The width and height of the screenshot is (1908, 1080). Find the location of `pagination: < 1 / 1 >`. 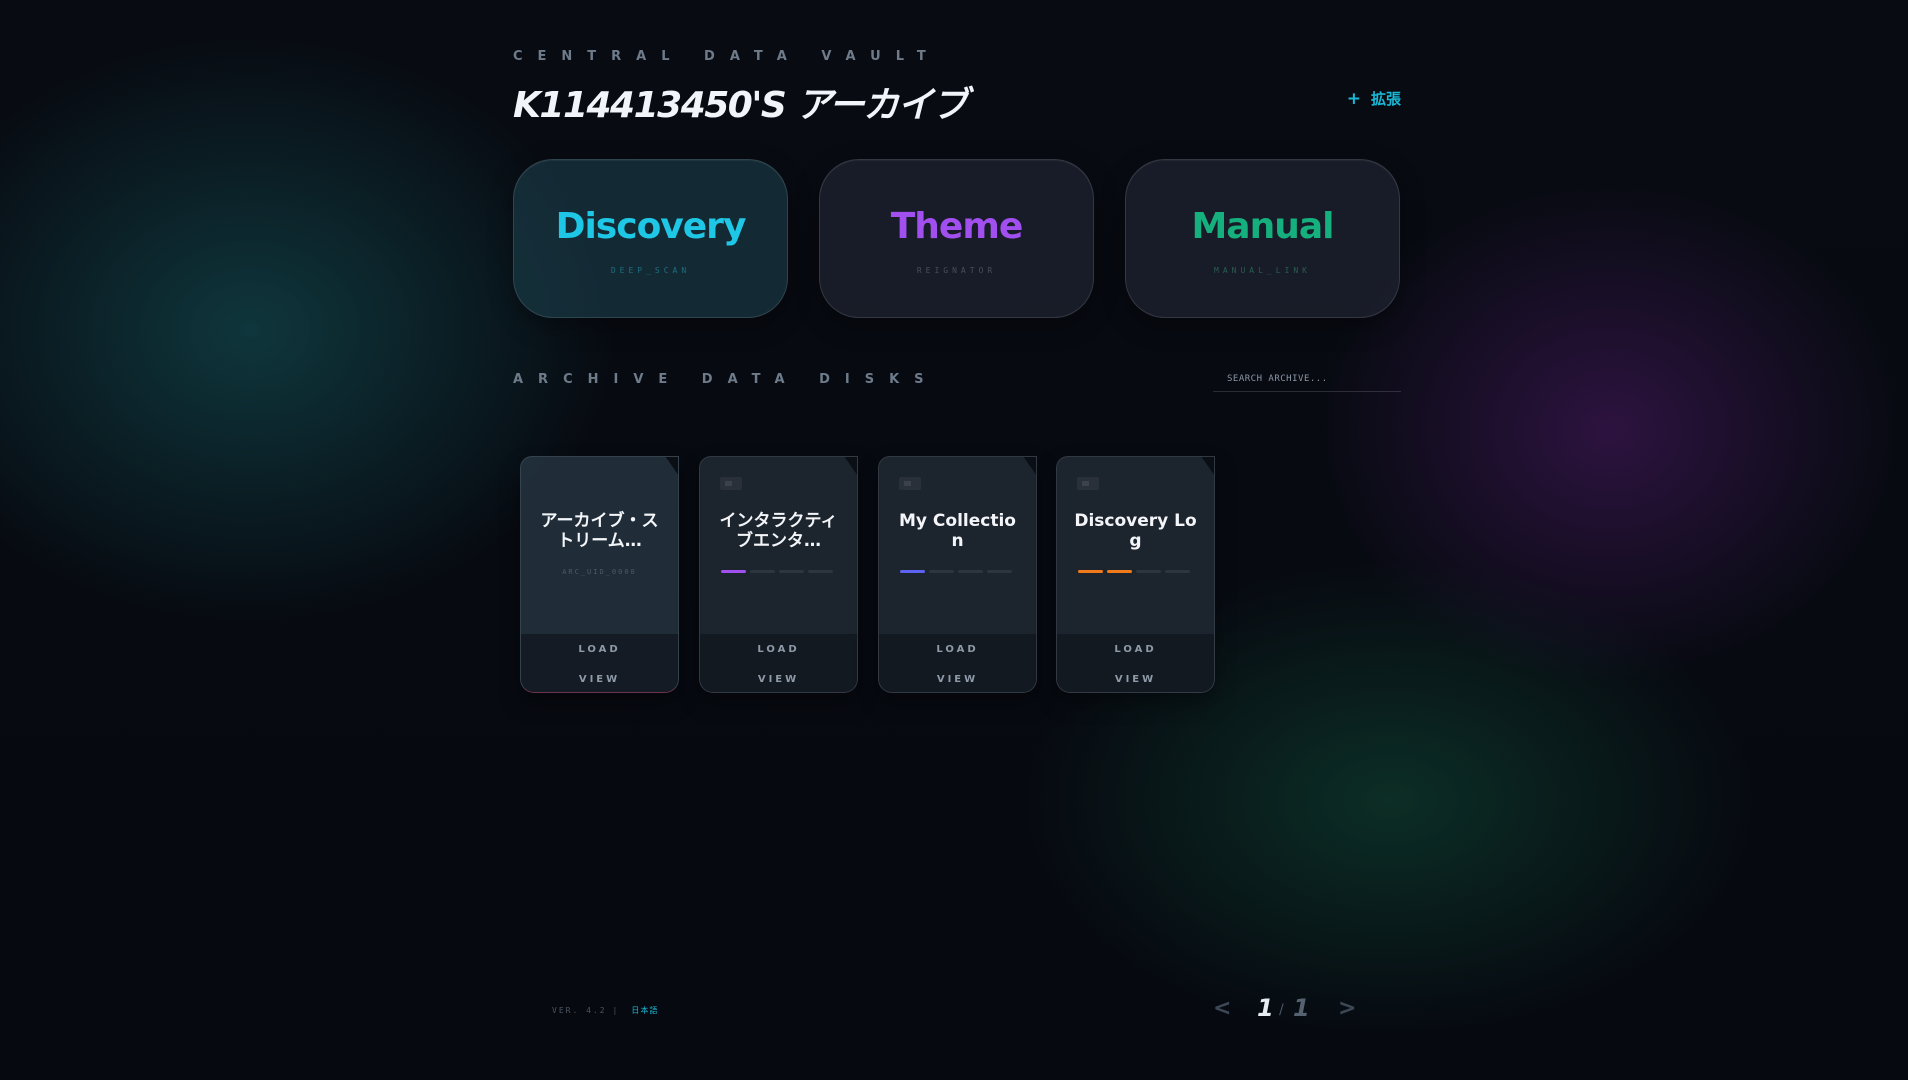

pagination: < 1 / 1 > is located at coordinates (1293, 1010).